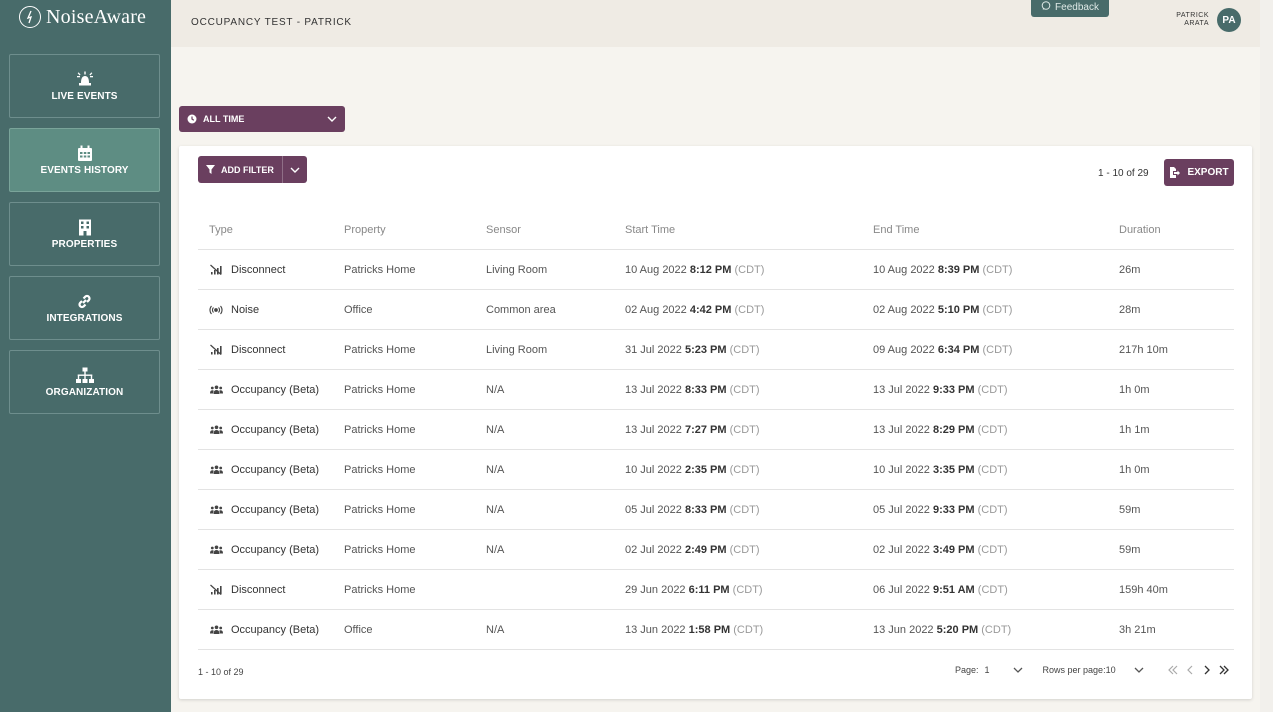  I want to click on rows-per-page-label: Rows per page:, so click(1074, 670).